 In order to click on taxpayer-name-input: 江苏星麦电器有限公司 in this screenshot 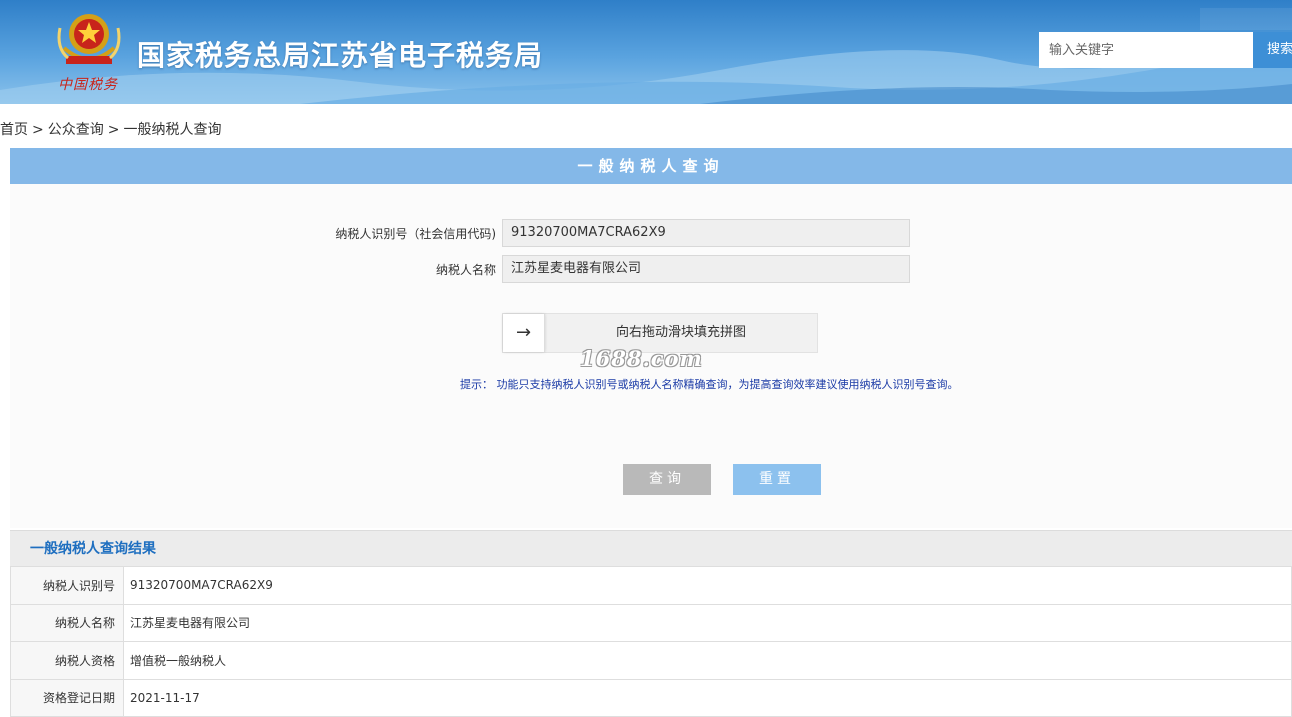, I will do `click(706, 269)`.